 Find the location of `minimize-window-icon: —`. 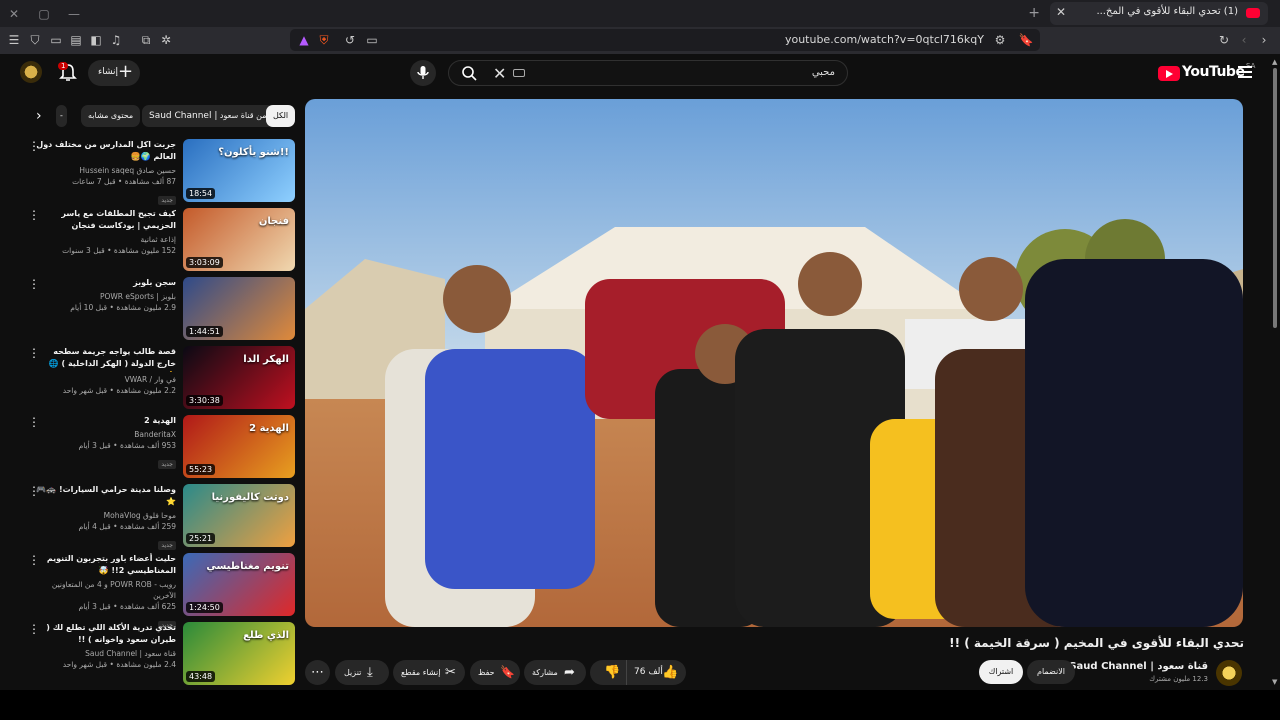

minimize-window-icon: — is located at coordinates (74, 14).